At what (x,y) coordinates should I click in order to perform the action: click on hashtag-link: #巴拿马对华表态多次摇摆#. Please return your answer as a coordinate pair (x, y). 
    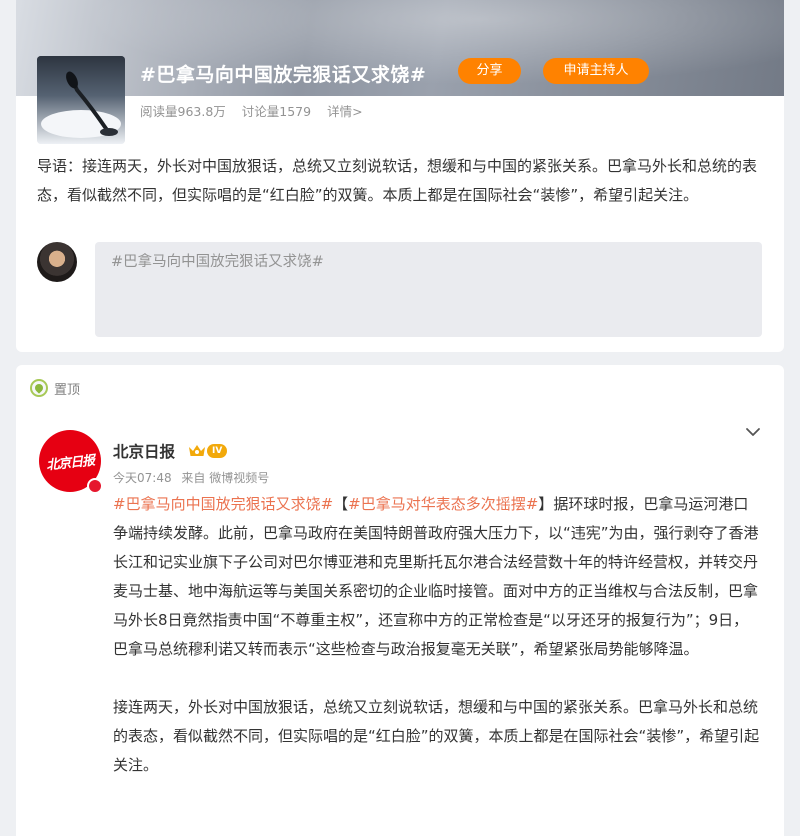
    Looking at the image, I should click on (443, 504).